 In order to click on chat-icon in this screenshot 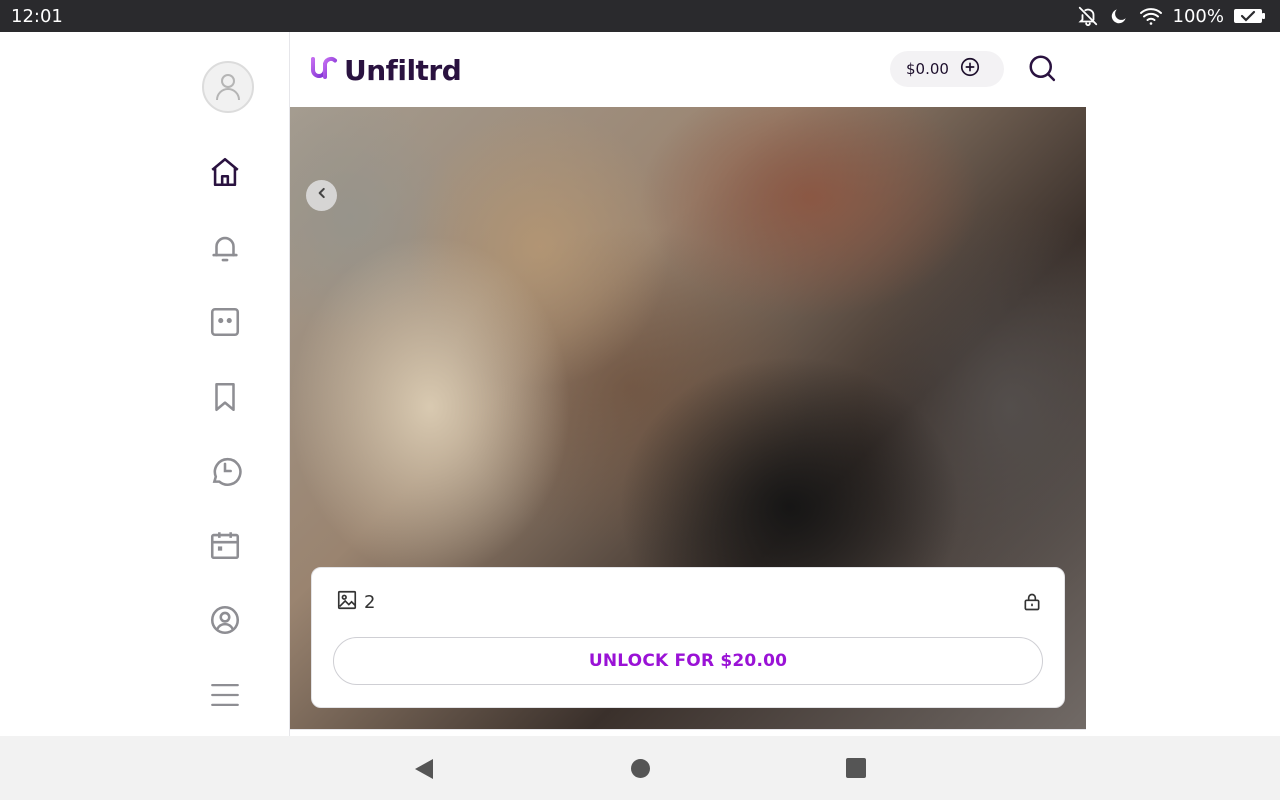, I will do `click(225, 324)`.